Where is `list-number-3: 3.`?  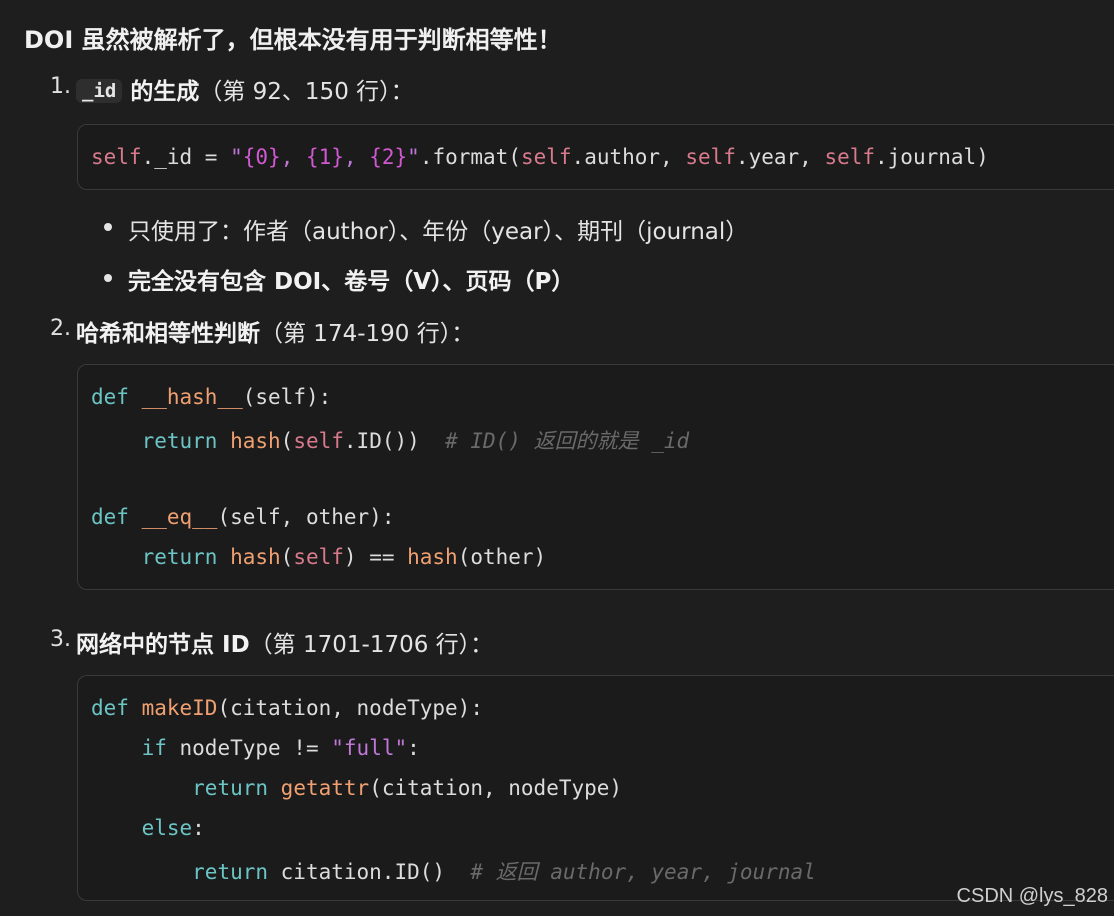 list-number-3: 3. is located at coordinates (60, 639).